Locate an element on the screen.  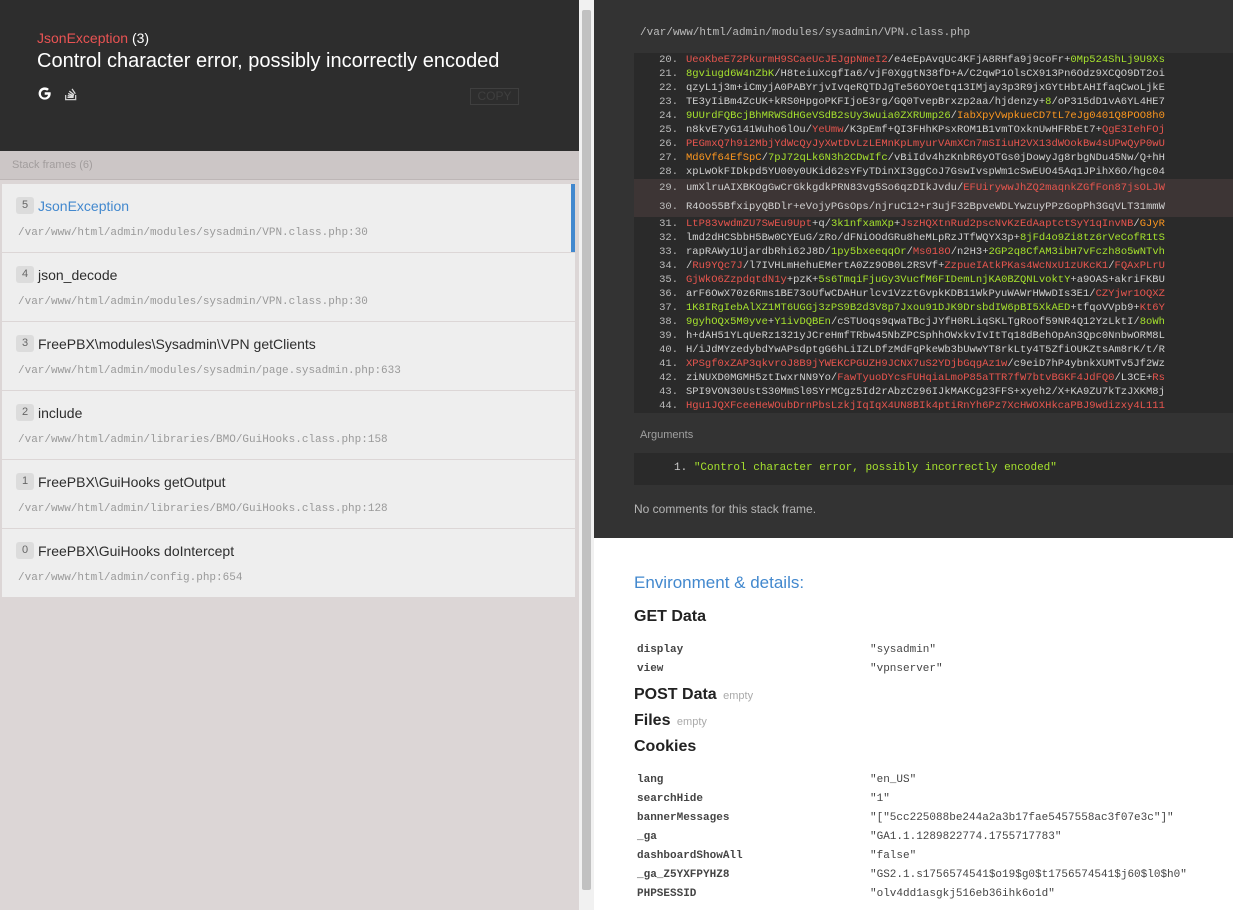
frame-function: json_decode is located at coordinates (78, 274).